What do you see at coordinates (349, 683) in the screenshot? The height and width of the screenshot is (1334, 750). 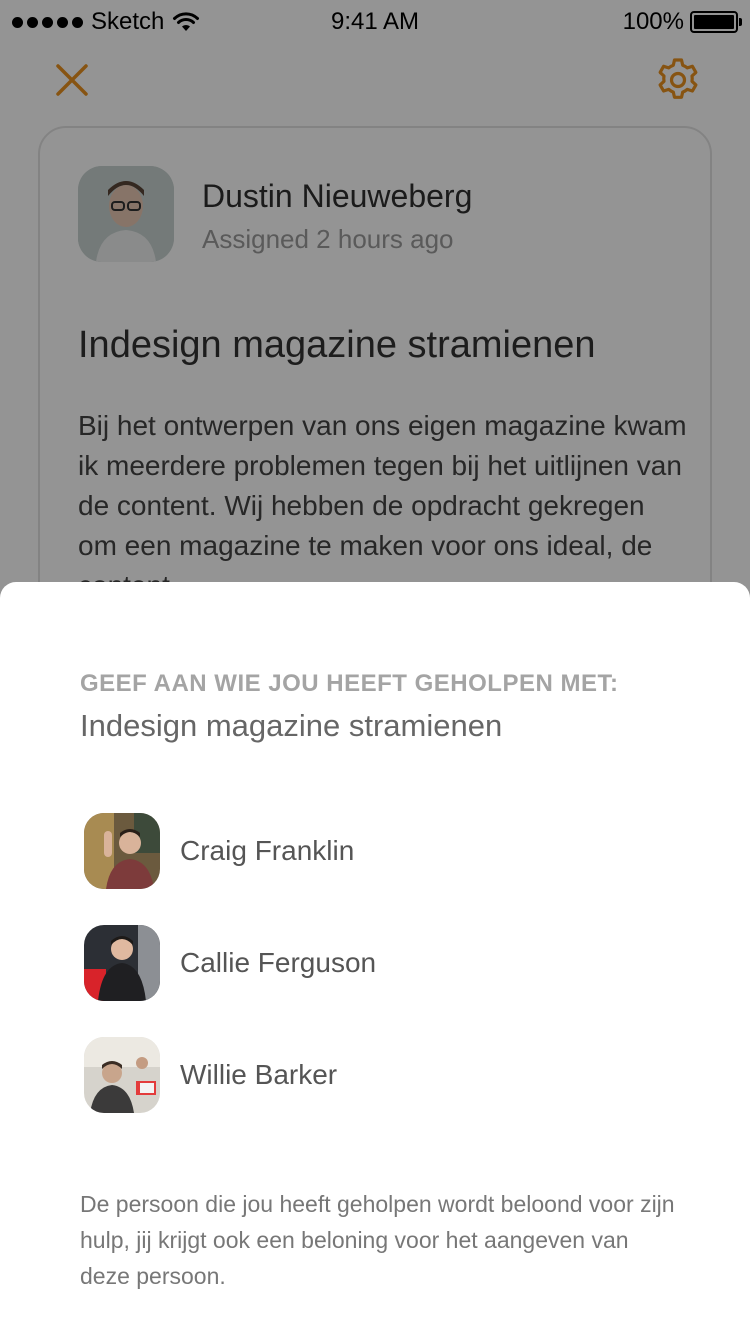 I see `sheet-heading: GEEF AAN WIE JOU HEEFT GEHOLPEN MET:` at bounding box center [349, 683].